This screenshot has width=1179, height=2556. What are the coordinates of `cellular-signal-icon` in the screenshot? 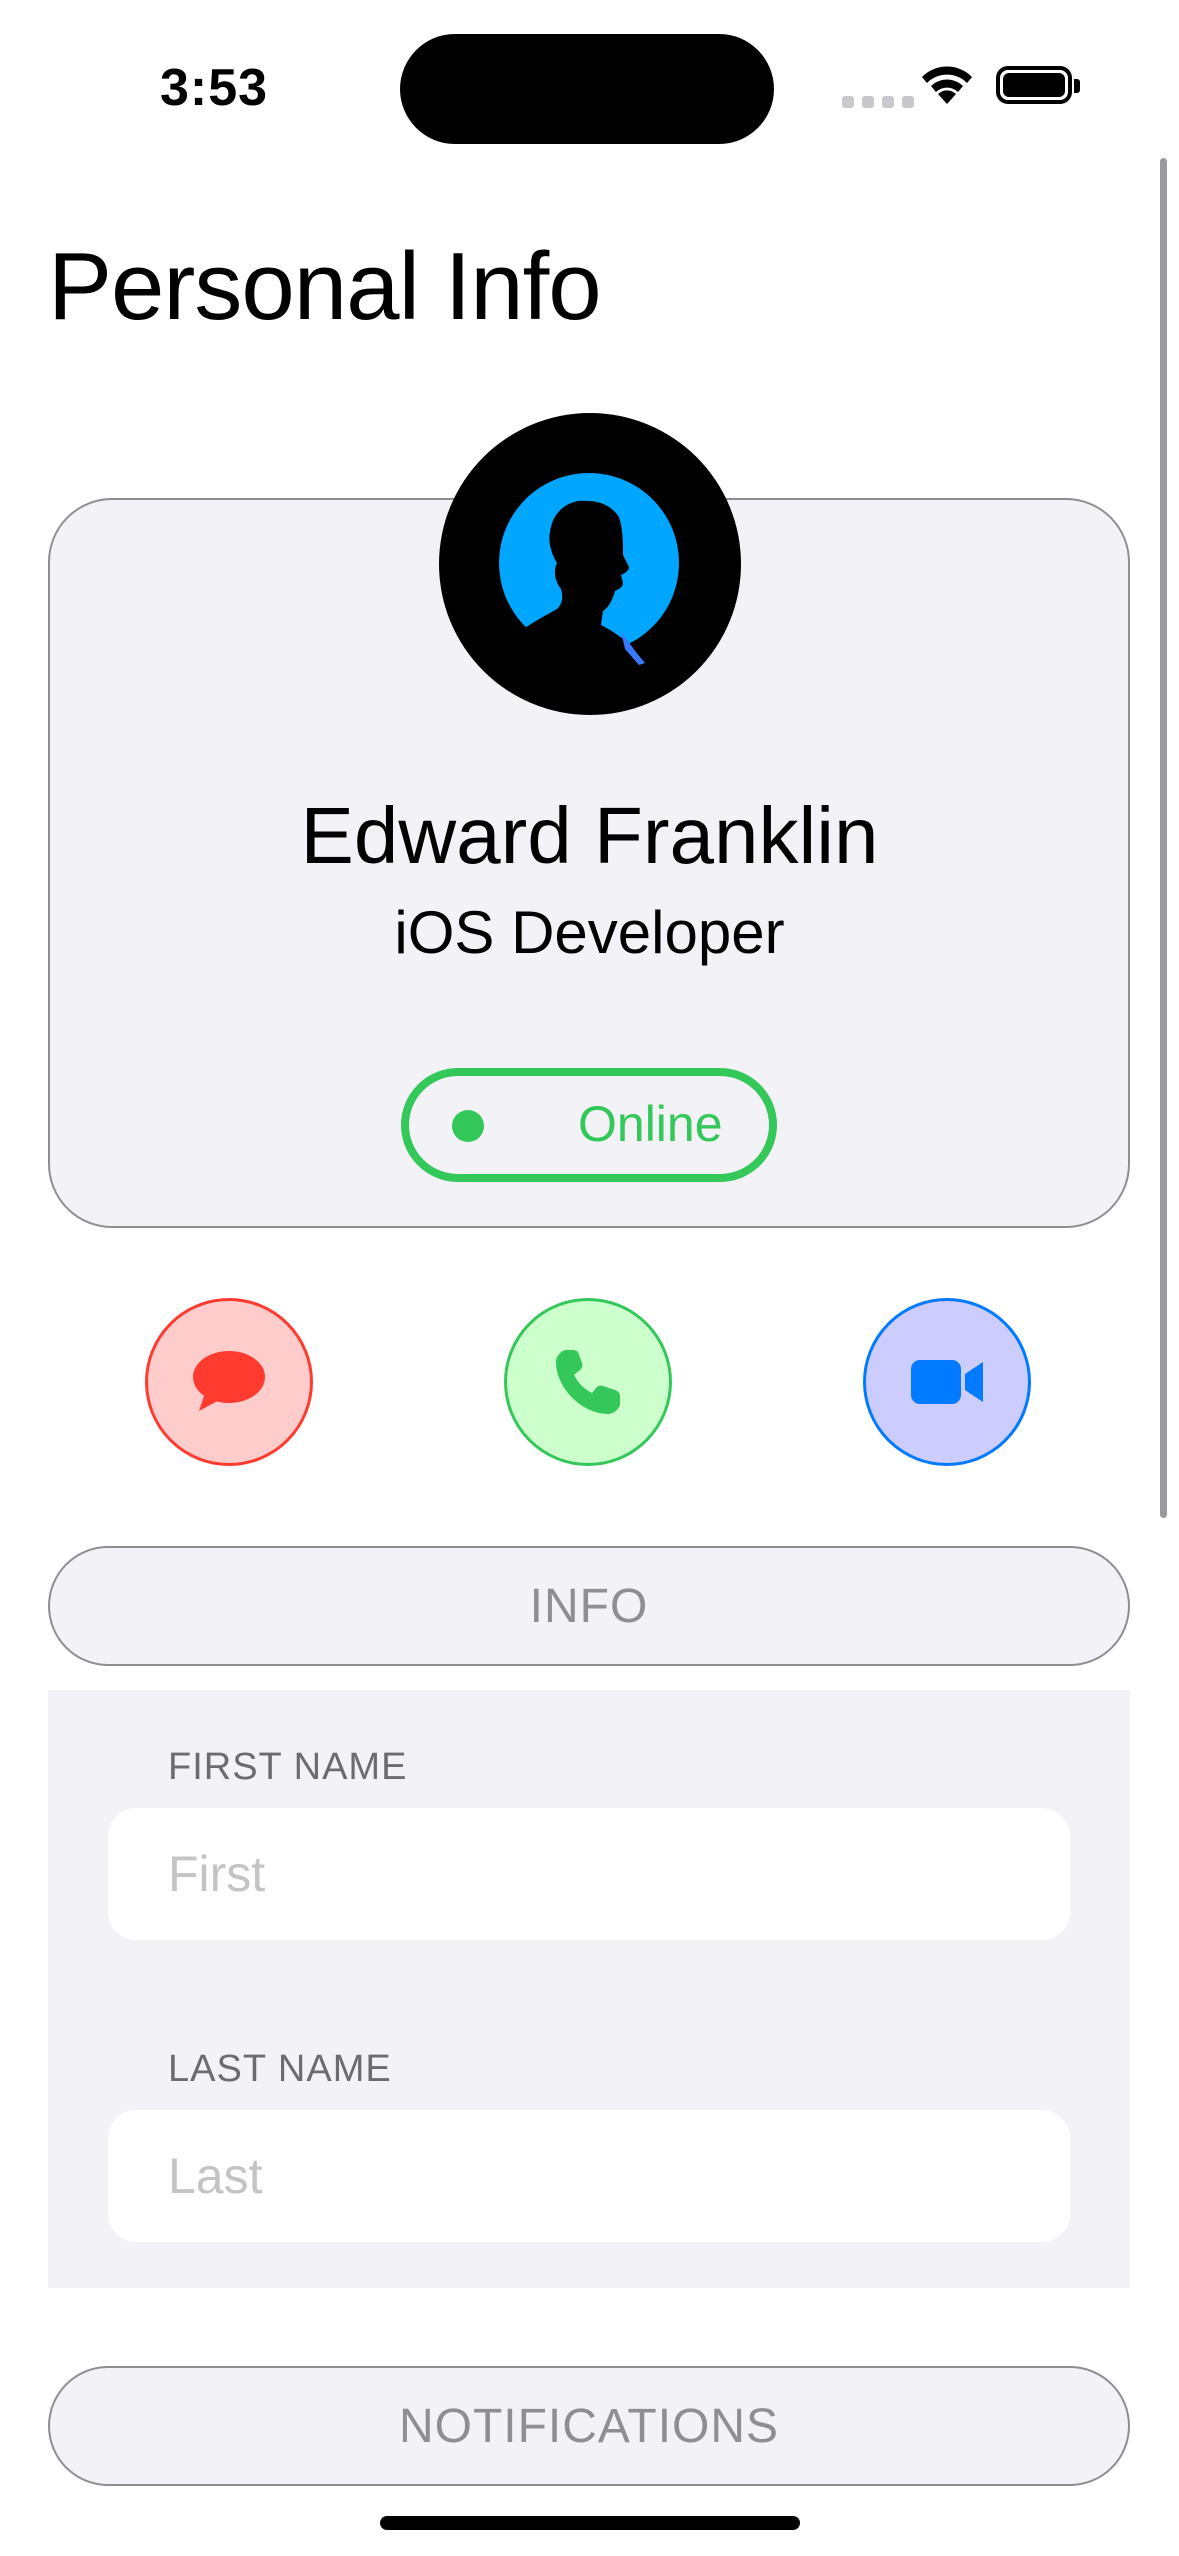 It's located at (878, 102).